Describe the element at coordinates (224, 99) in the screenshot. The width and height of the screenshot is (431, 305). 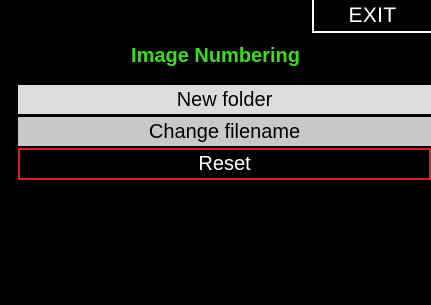
I see `menu-item-new-folder: New folder` at that location.